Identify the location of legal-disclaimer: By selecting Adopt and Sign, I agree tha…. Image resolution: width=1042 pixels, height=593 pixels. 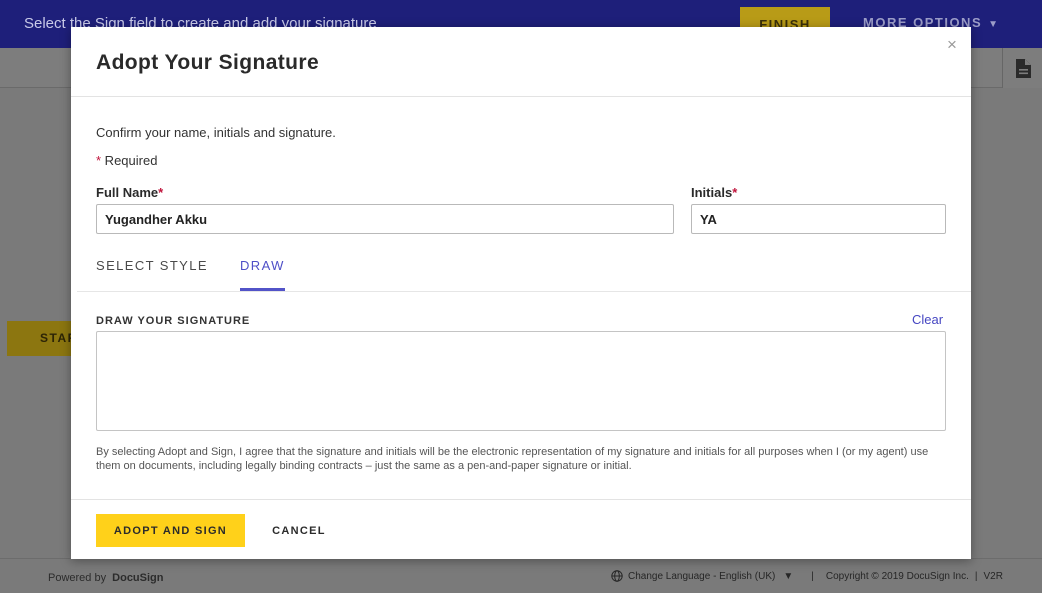
(512, 459).